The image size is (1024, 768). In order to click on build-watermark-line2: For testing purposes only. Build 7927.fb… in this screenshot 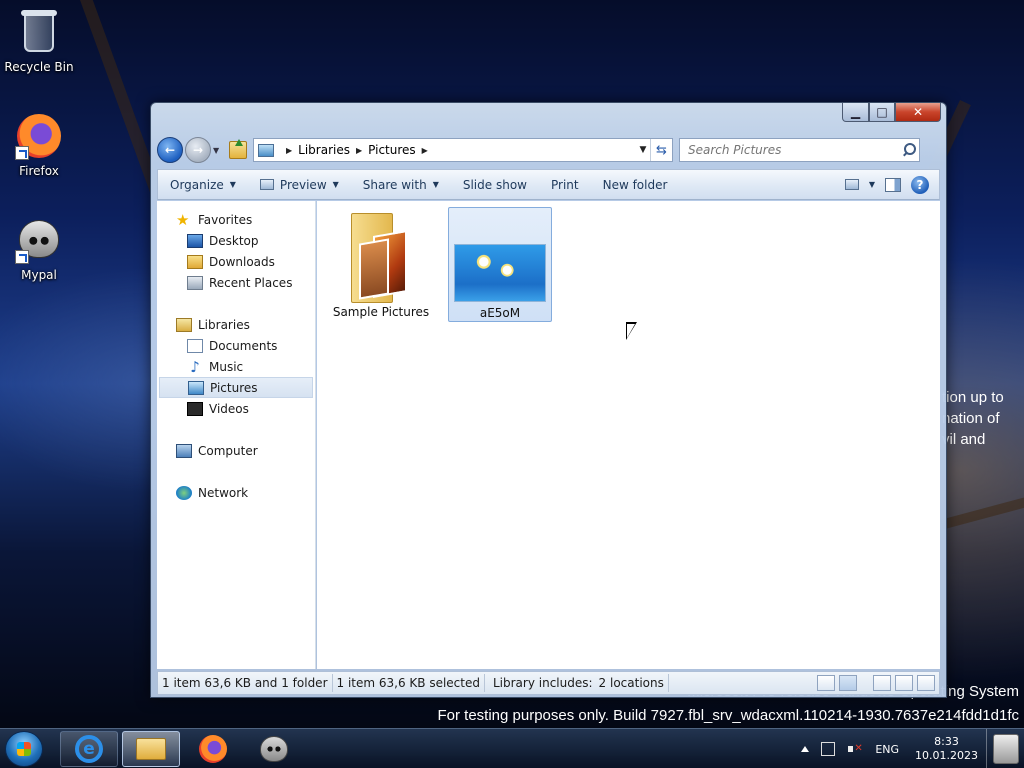, I will do `click(728, 715)`.